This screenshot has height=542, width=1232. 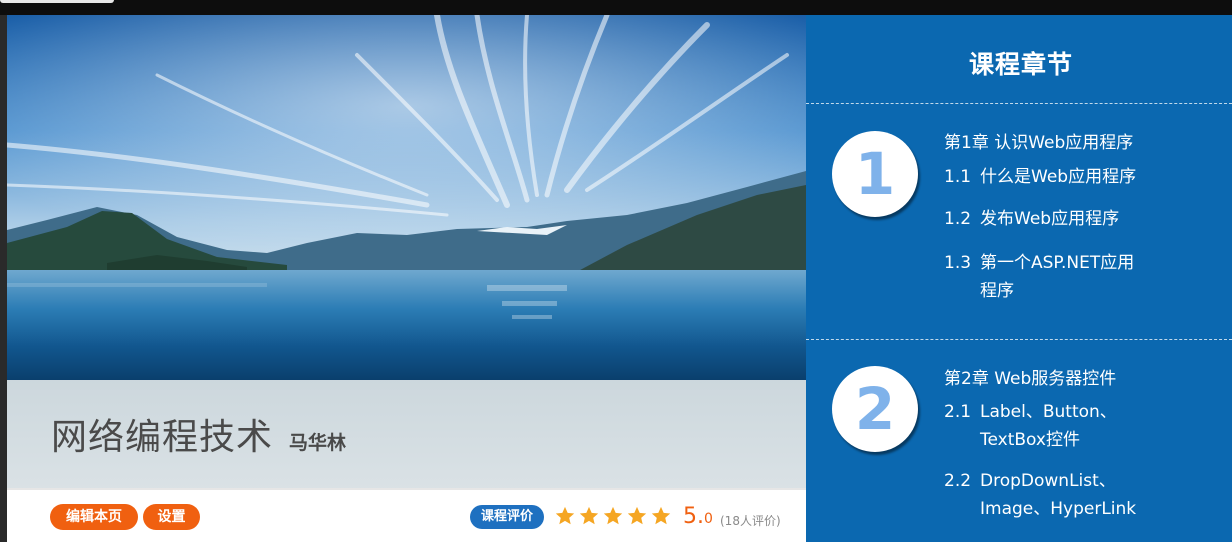 I want to click on rating-score: 5.0, so click(x=698, y=518).